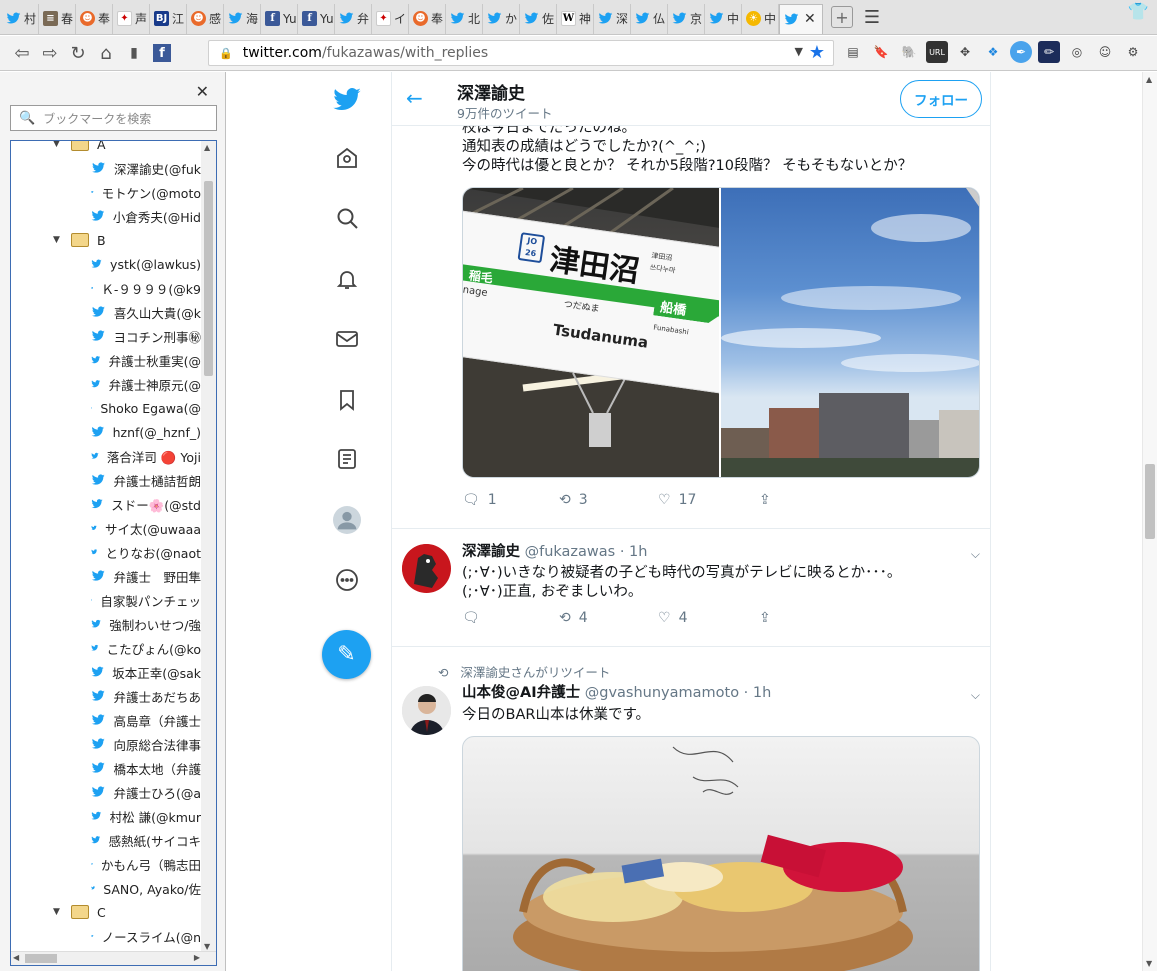 This screenshot has height=971, width=1157. What do you see at coordinates (106, 216) in the screenshot?
I see `bookmark-item: 小倉秀夫(@Hid` at bounding box center [106, 216].